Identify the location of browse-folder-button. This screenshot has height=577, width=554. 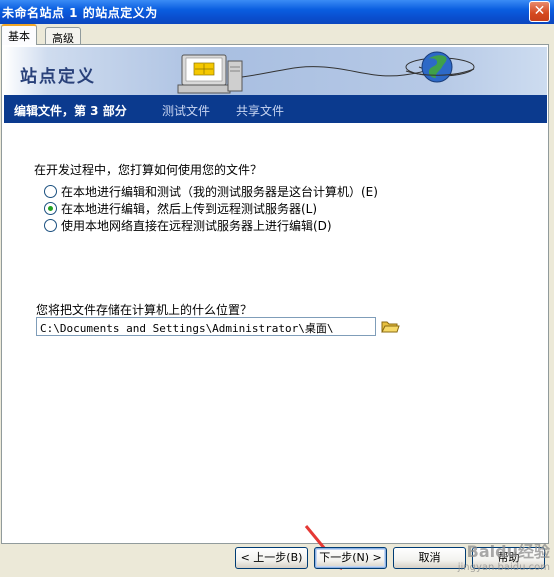
(390, 326).